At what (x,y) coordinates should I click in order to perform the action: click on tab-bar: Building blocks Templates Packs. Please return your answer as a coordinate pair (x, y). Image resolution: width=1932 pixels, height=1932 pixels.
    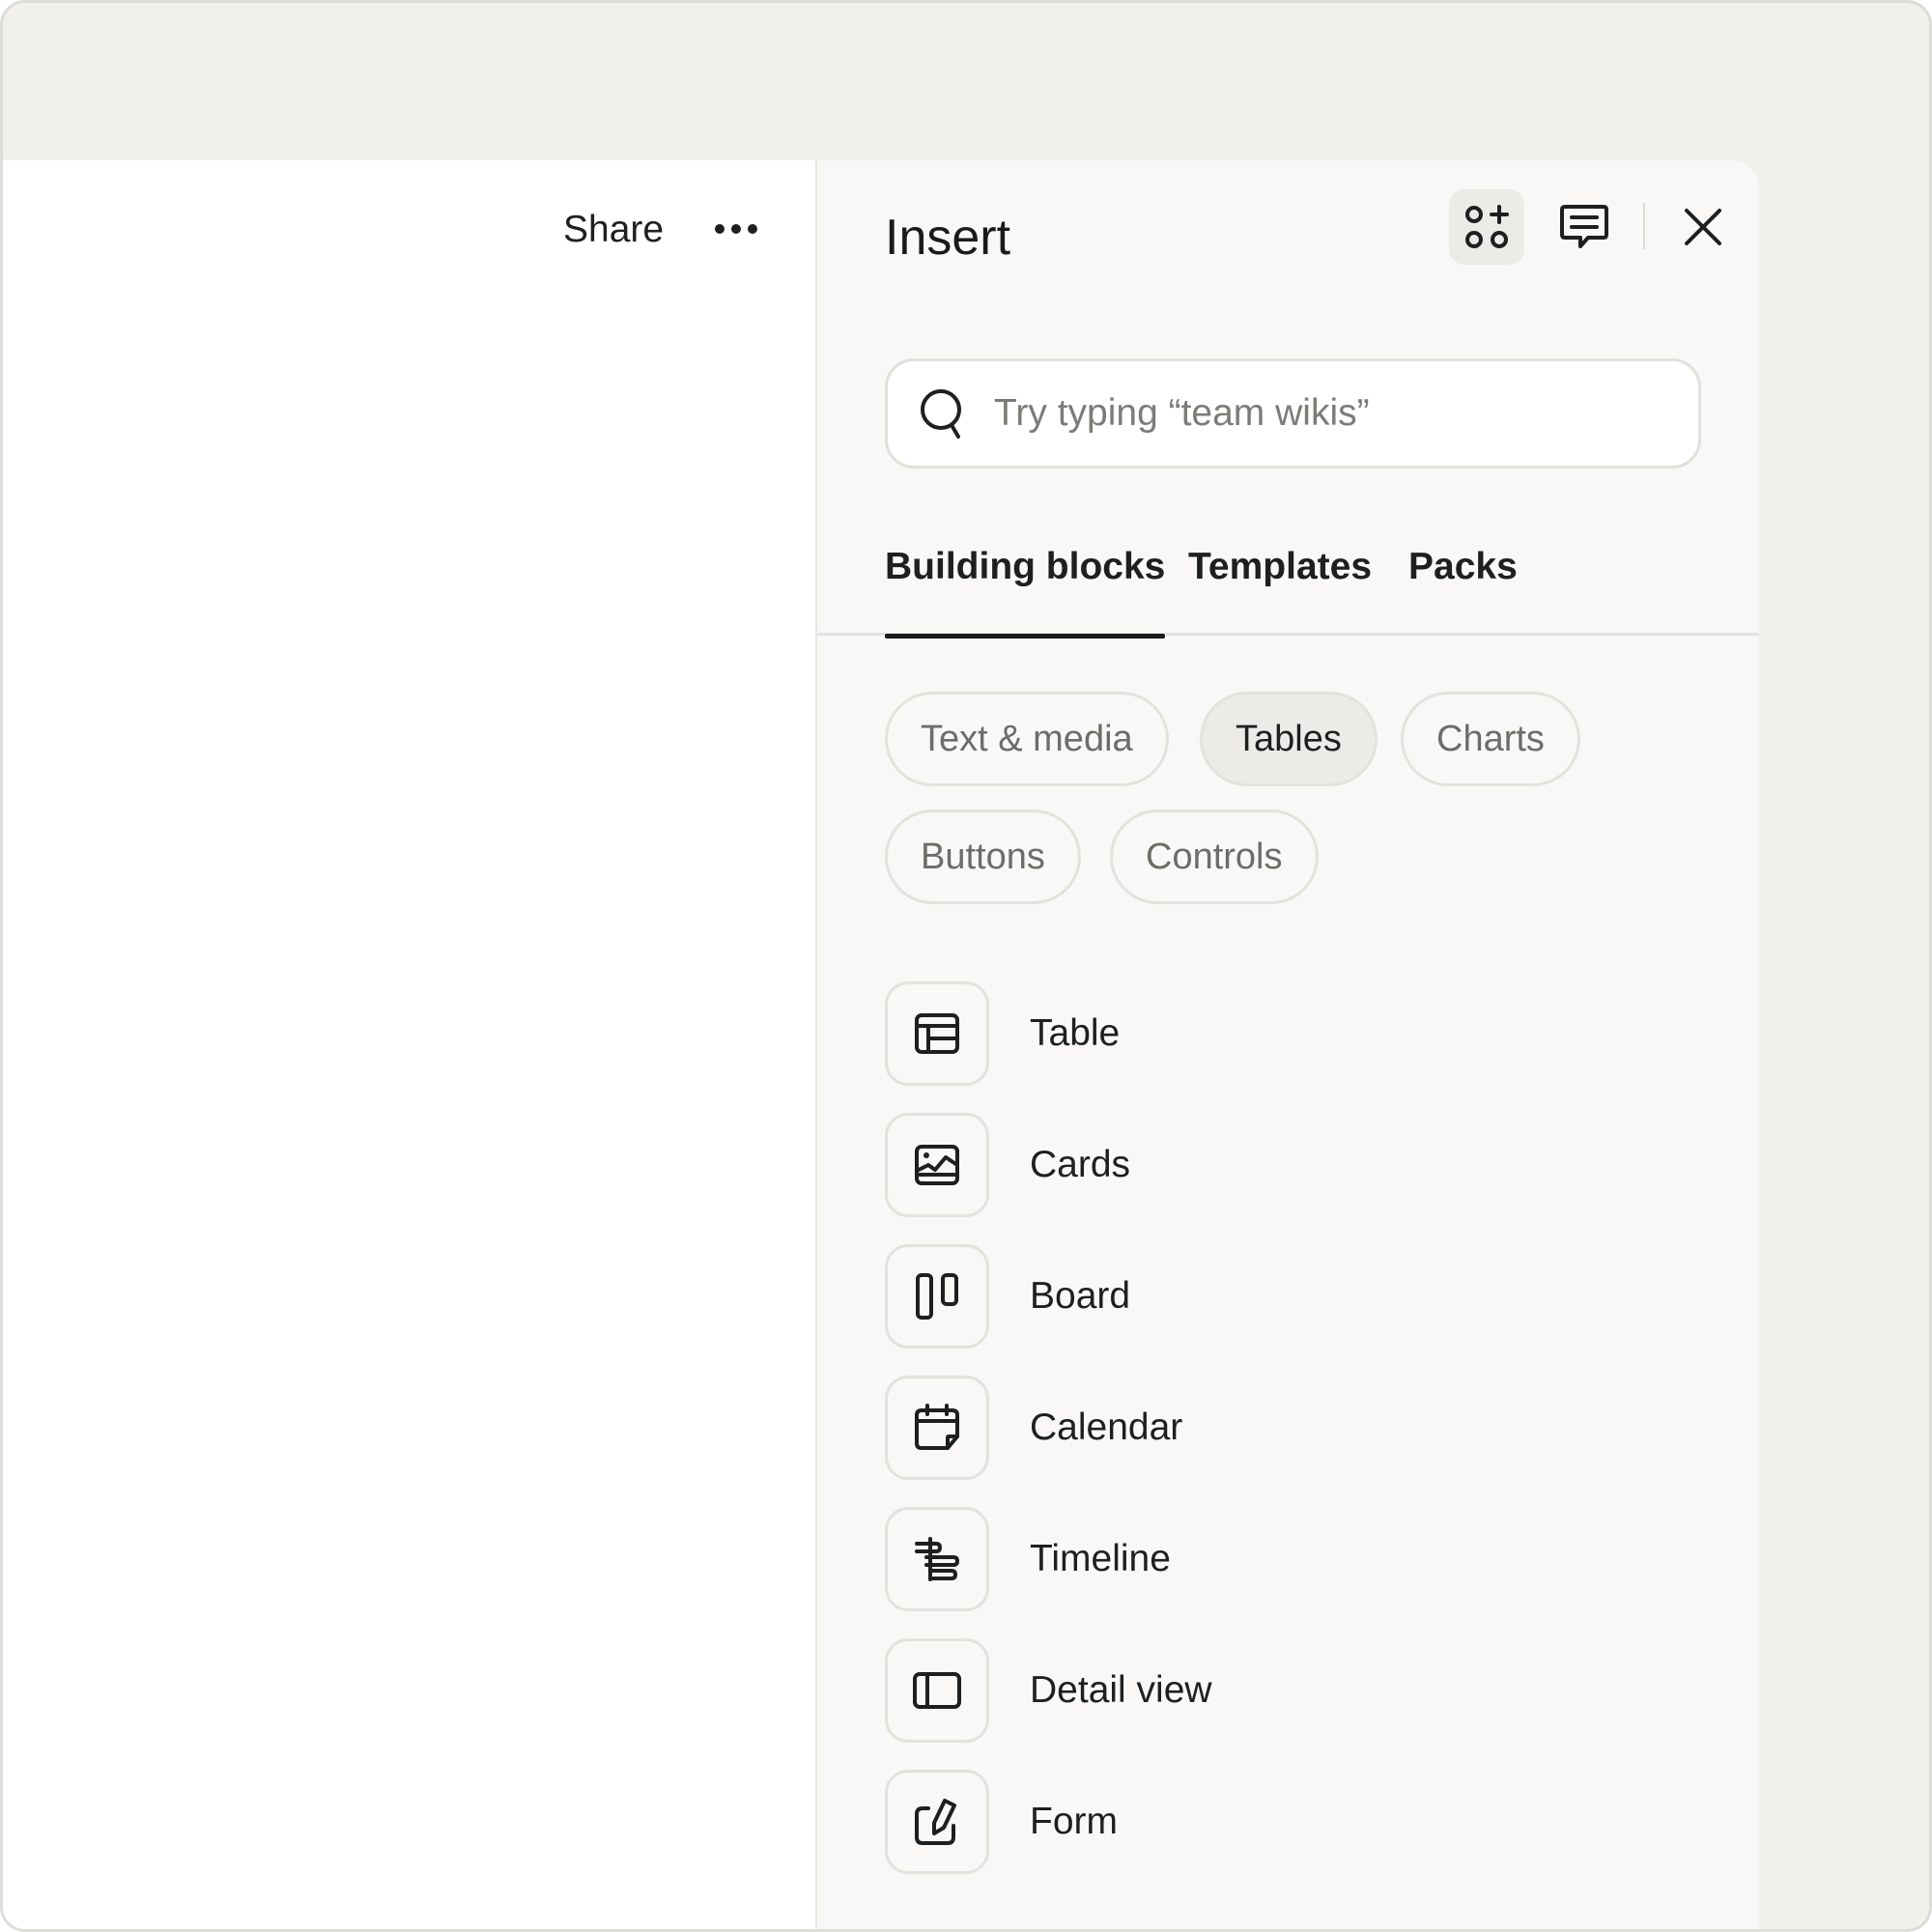
    Looking at the image, I should click on (1288, 583).